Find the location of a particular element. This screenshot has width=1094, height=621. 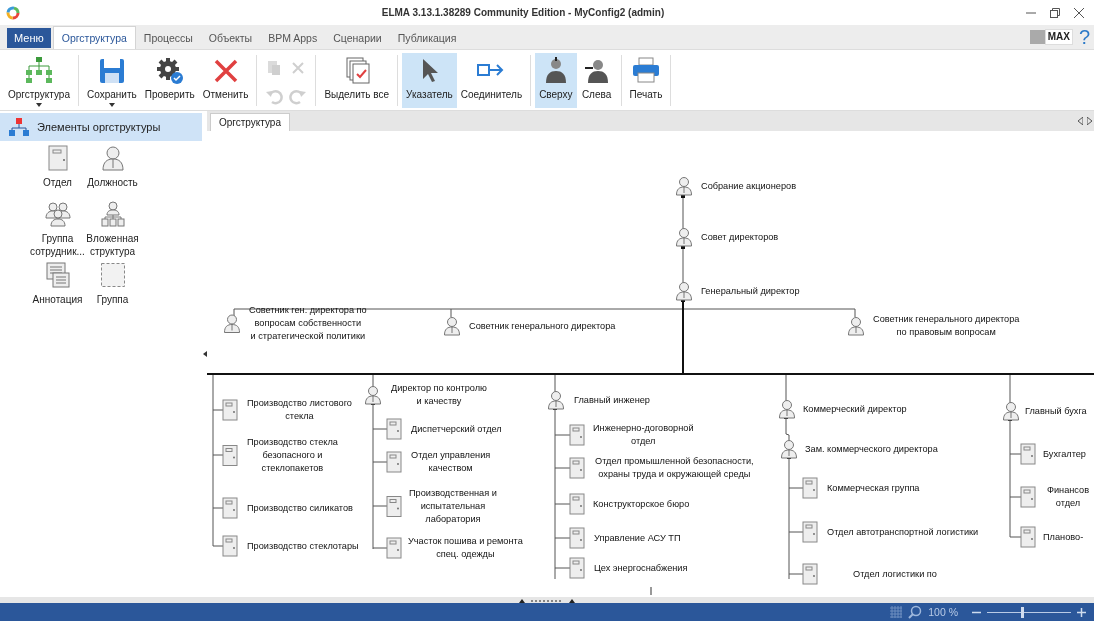

ribbon-tab: Публикация is located at coordinates (427, 37).